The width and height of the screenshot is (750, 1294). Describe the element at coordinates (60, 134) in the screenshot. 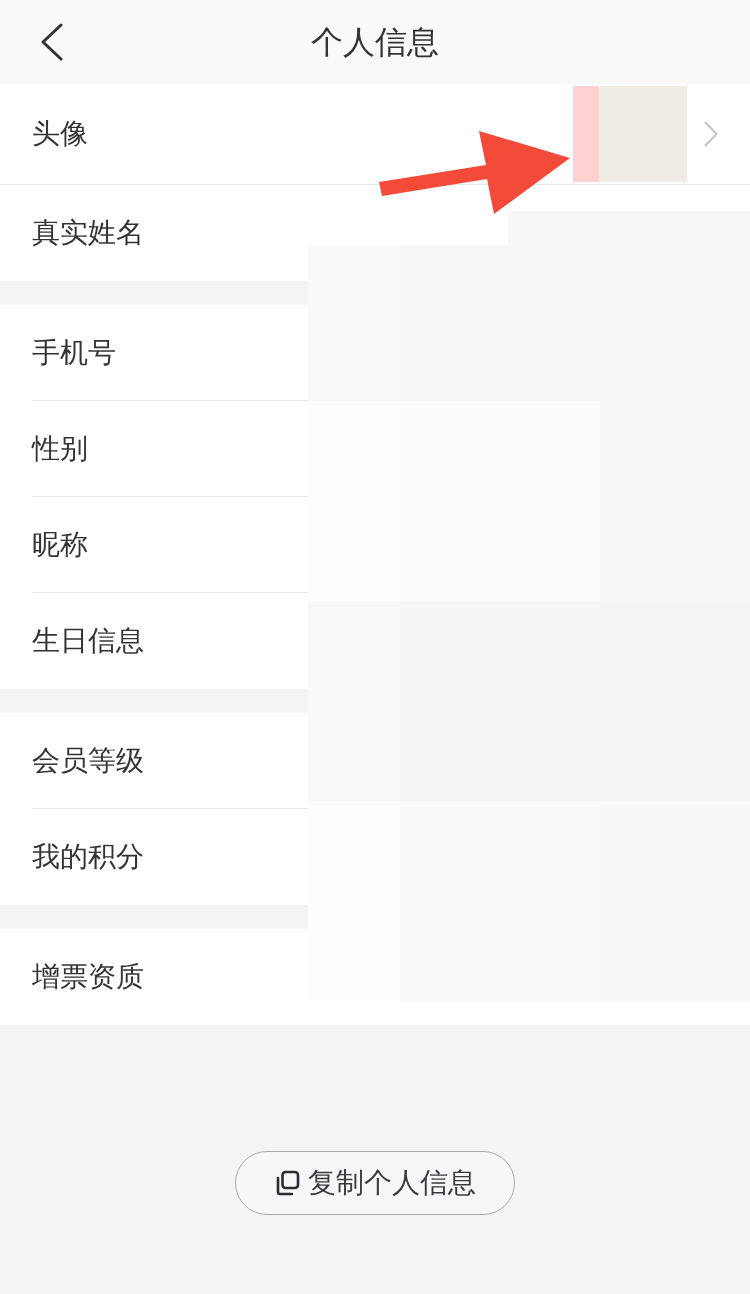

I see `row-label: 头像` at that location.